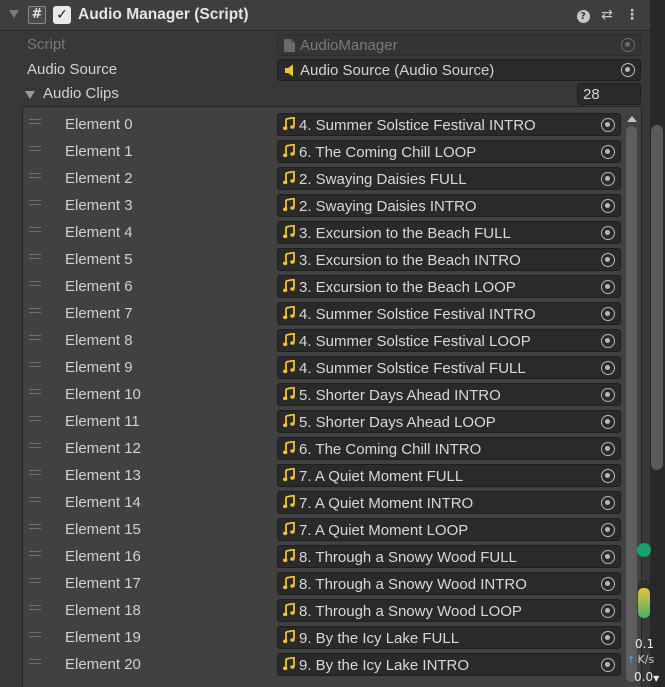 This screenshot has width=665, height=687. Describe the element at coordinates (632, 15) in the screenshot. I see `more-icon: ⋮` at that location.